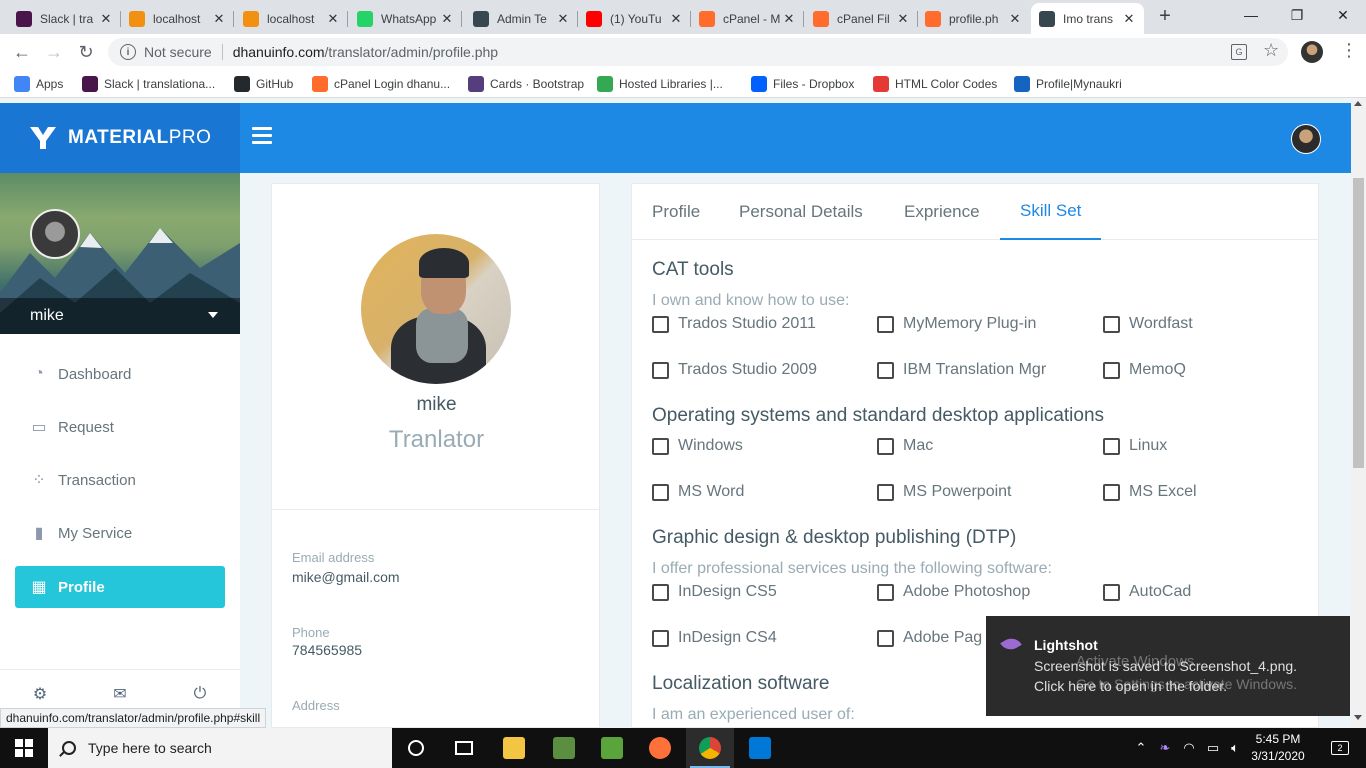 Image resolution: width=1366 pixels, height=768 pixels. I want to click on skill-checkbox: Wordfast, so click(1148, 324).